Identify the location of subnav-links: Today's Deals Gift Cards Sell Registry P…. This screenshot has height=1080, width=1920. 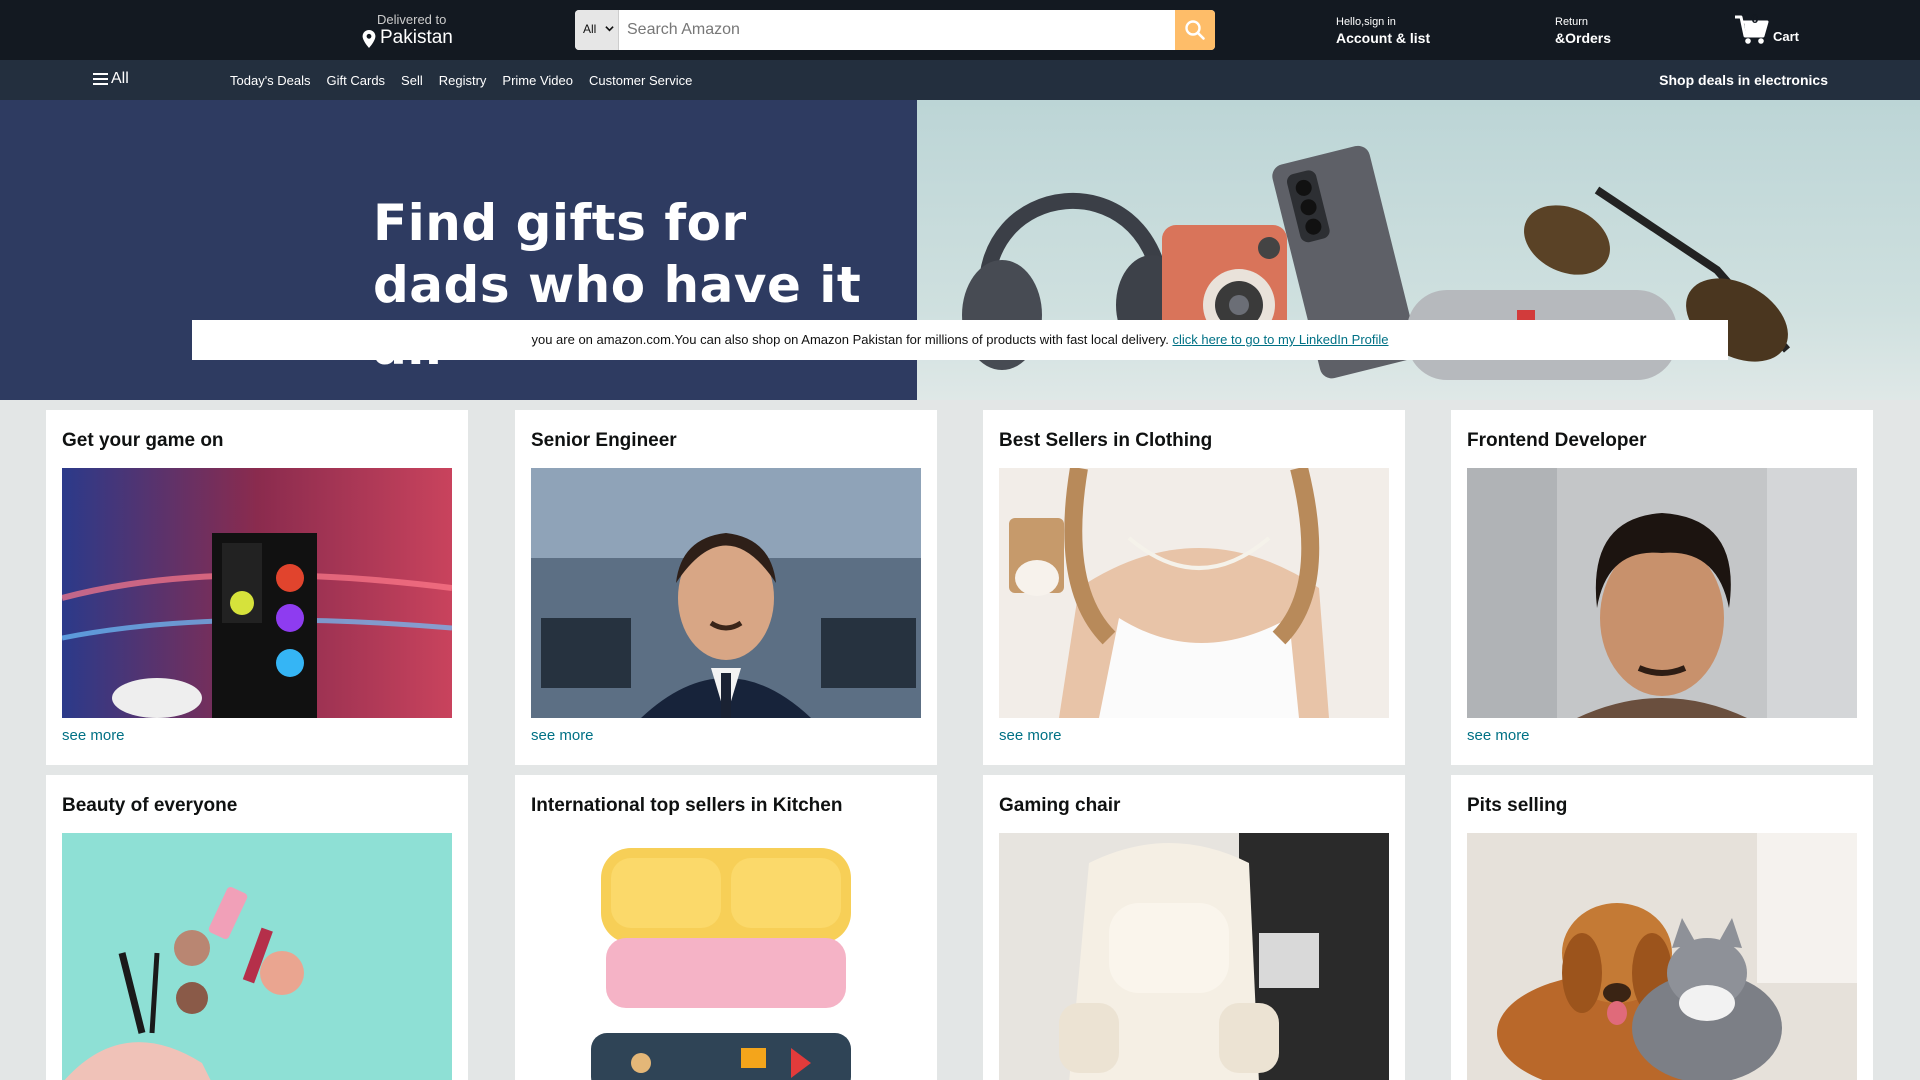
(469, 80).